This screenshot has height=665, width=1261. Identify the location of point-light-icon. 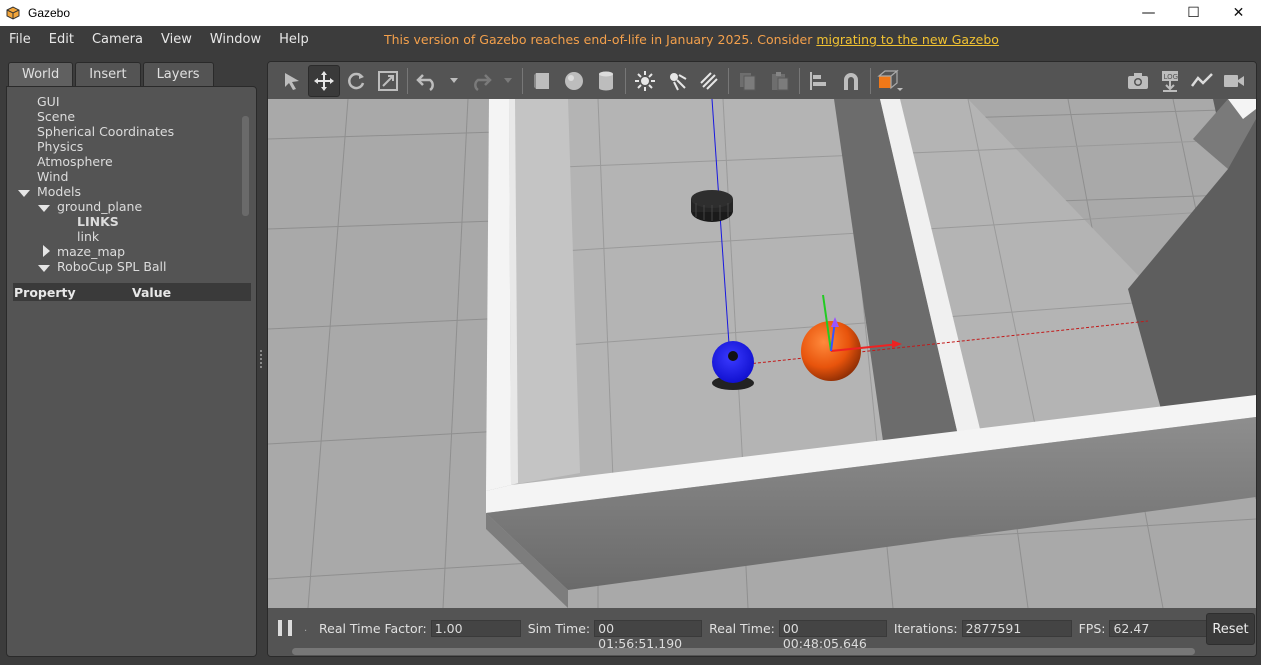
(645, 81).